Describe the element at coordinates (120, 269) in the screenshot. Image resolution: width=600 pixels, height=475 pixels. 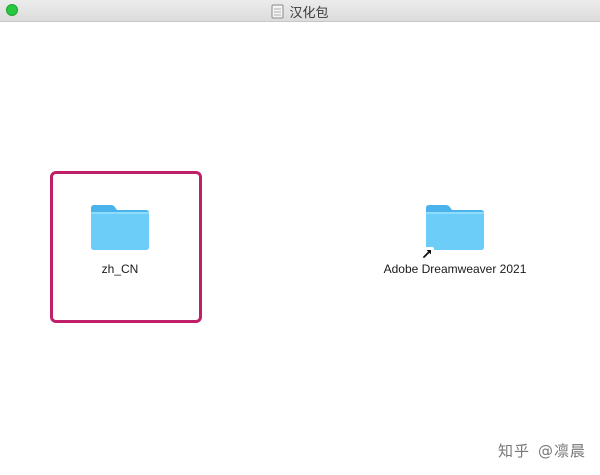
I see `folder-name-label: zh_CN` at that location.